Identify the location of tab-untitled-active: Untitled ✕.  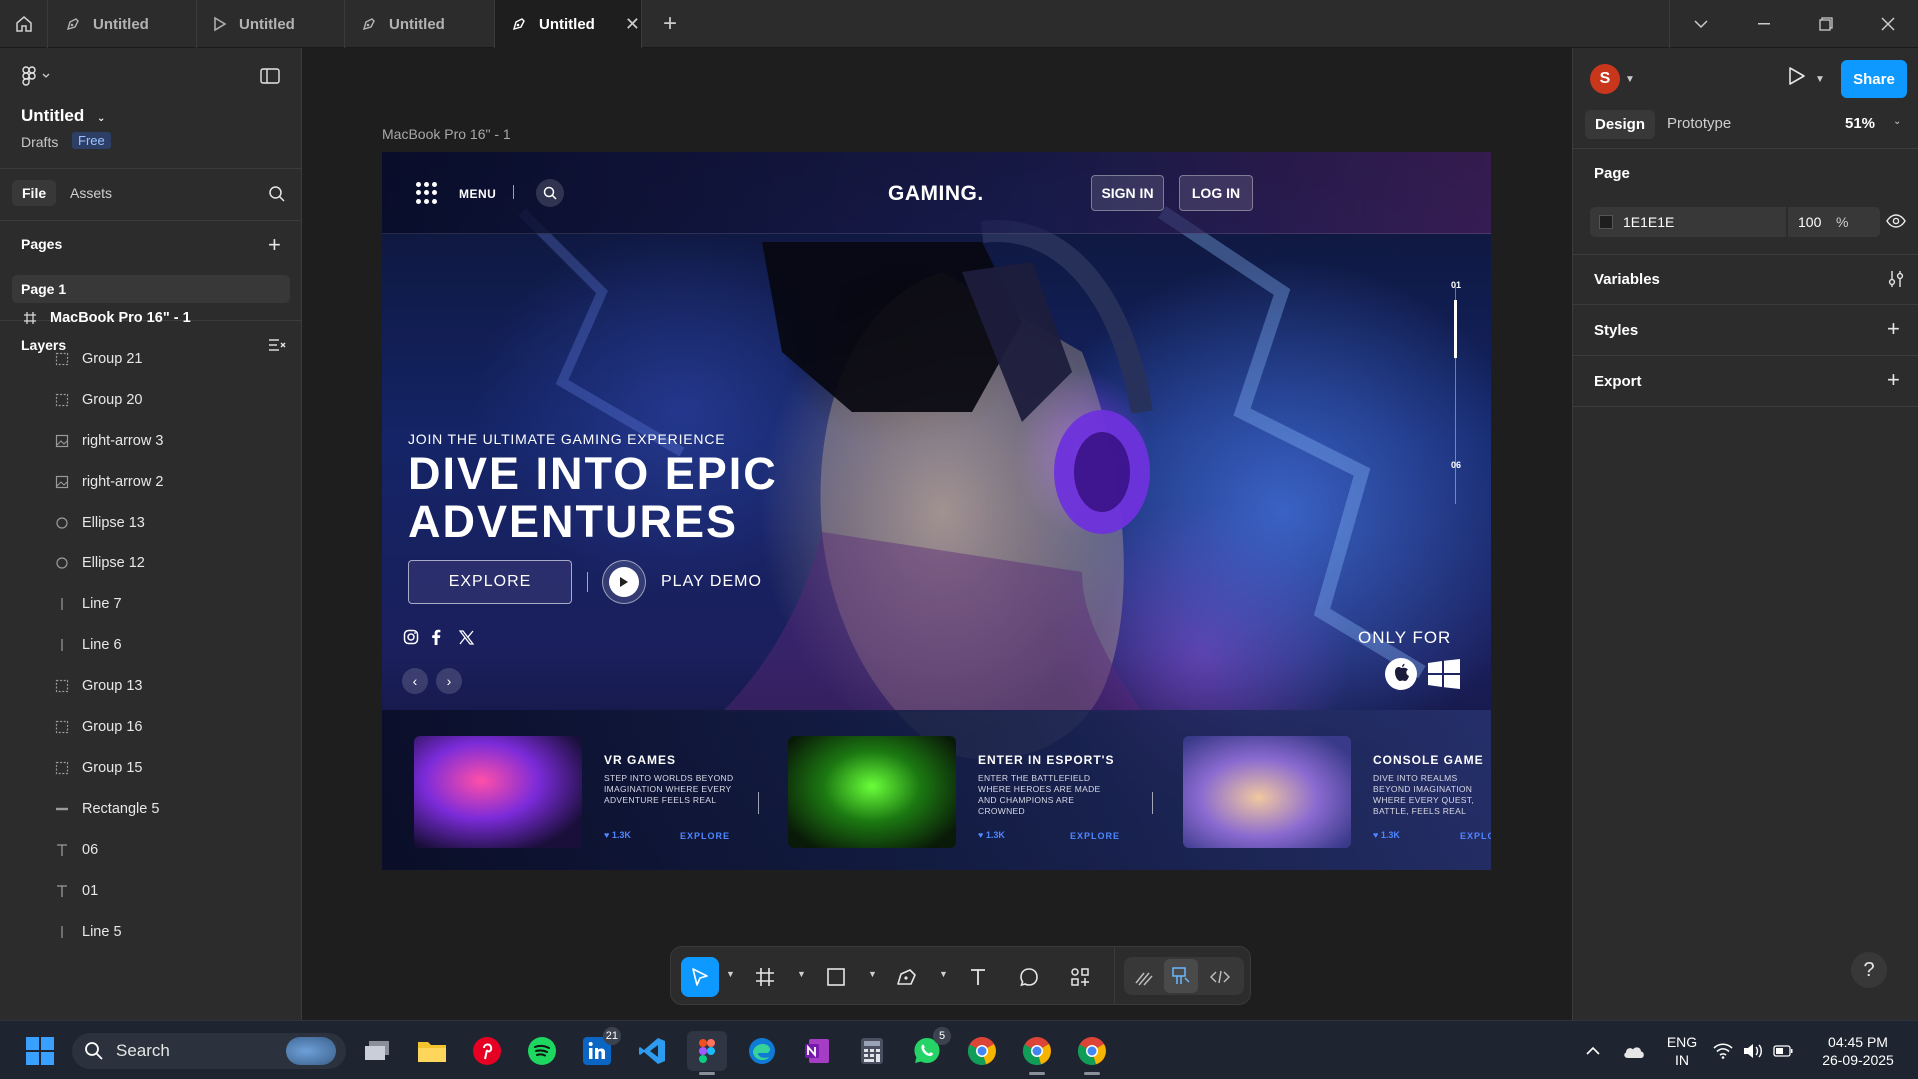
(568, 24).